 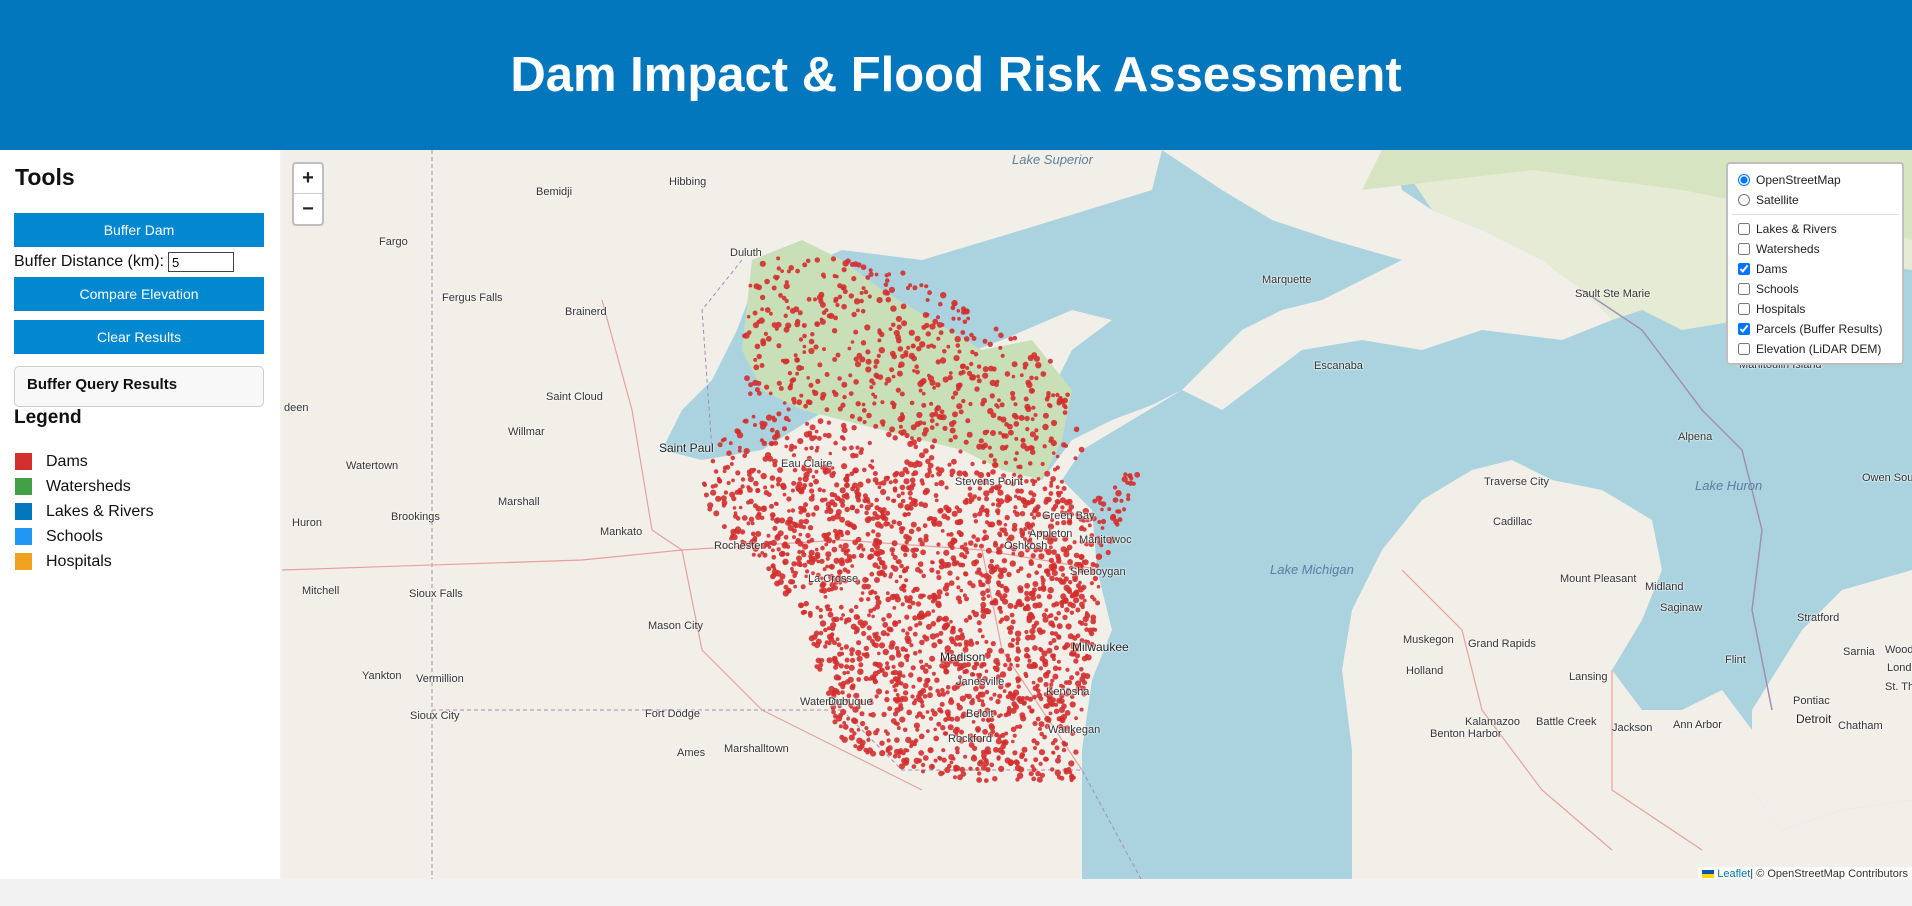 I want to click on basemap-radio, so click(x=1744, y=200).